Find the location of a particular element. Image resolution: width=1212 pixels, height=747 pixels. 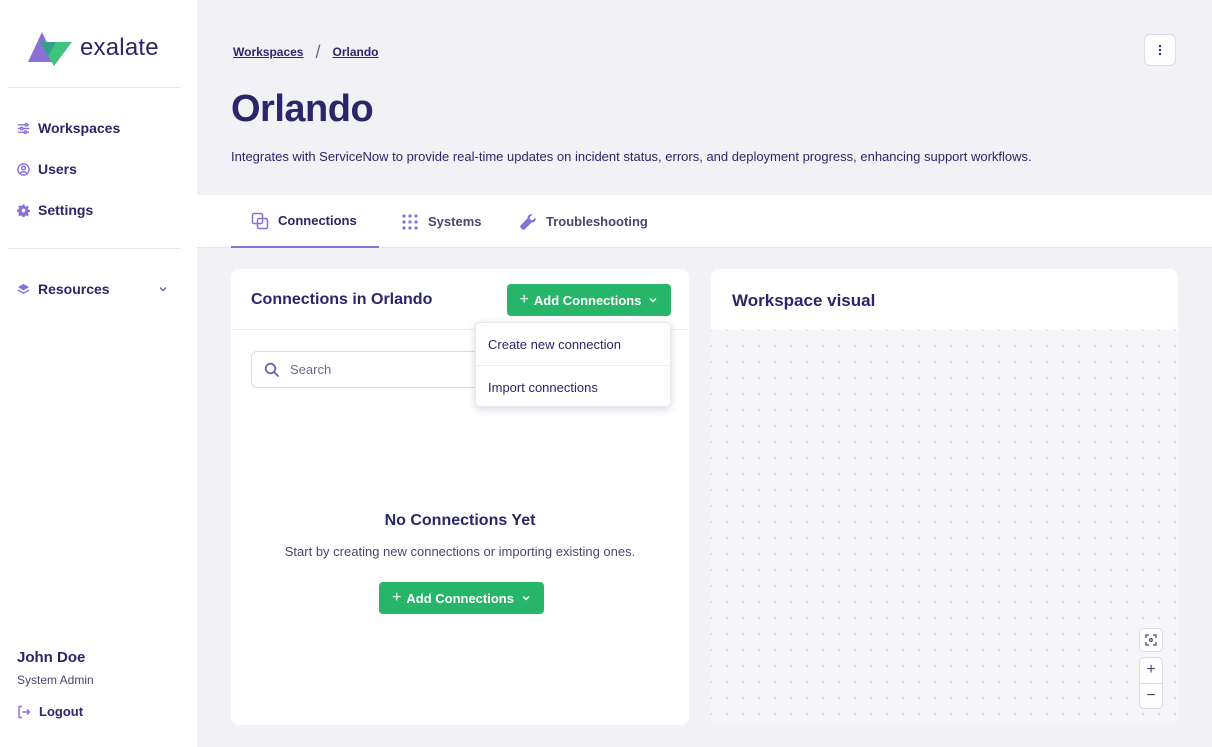

logout-icon is located at coordinates (24, 711).